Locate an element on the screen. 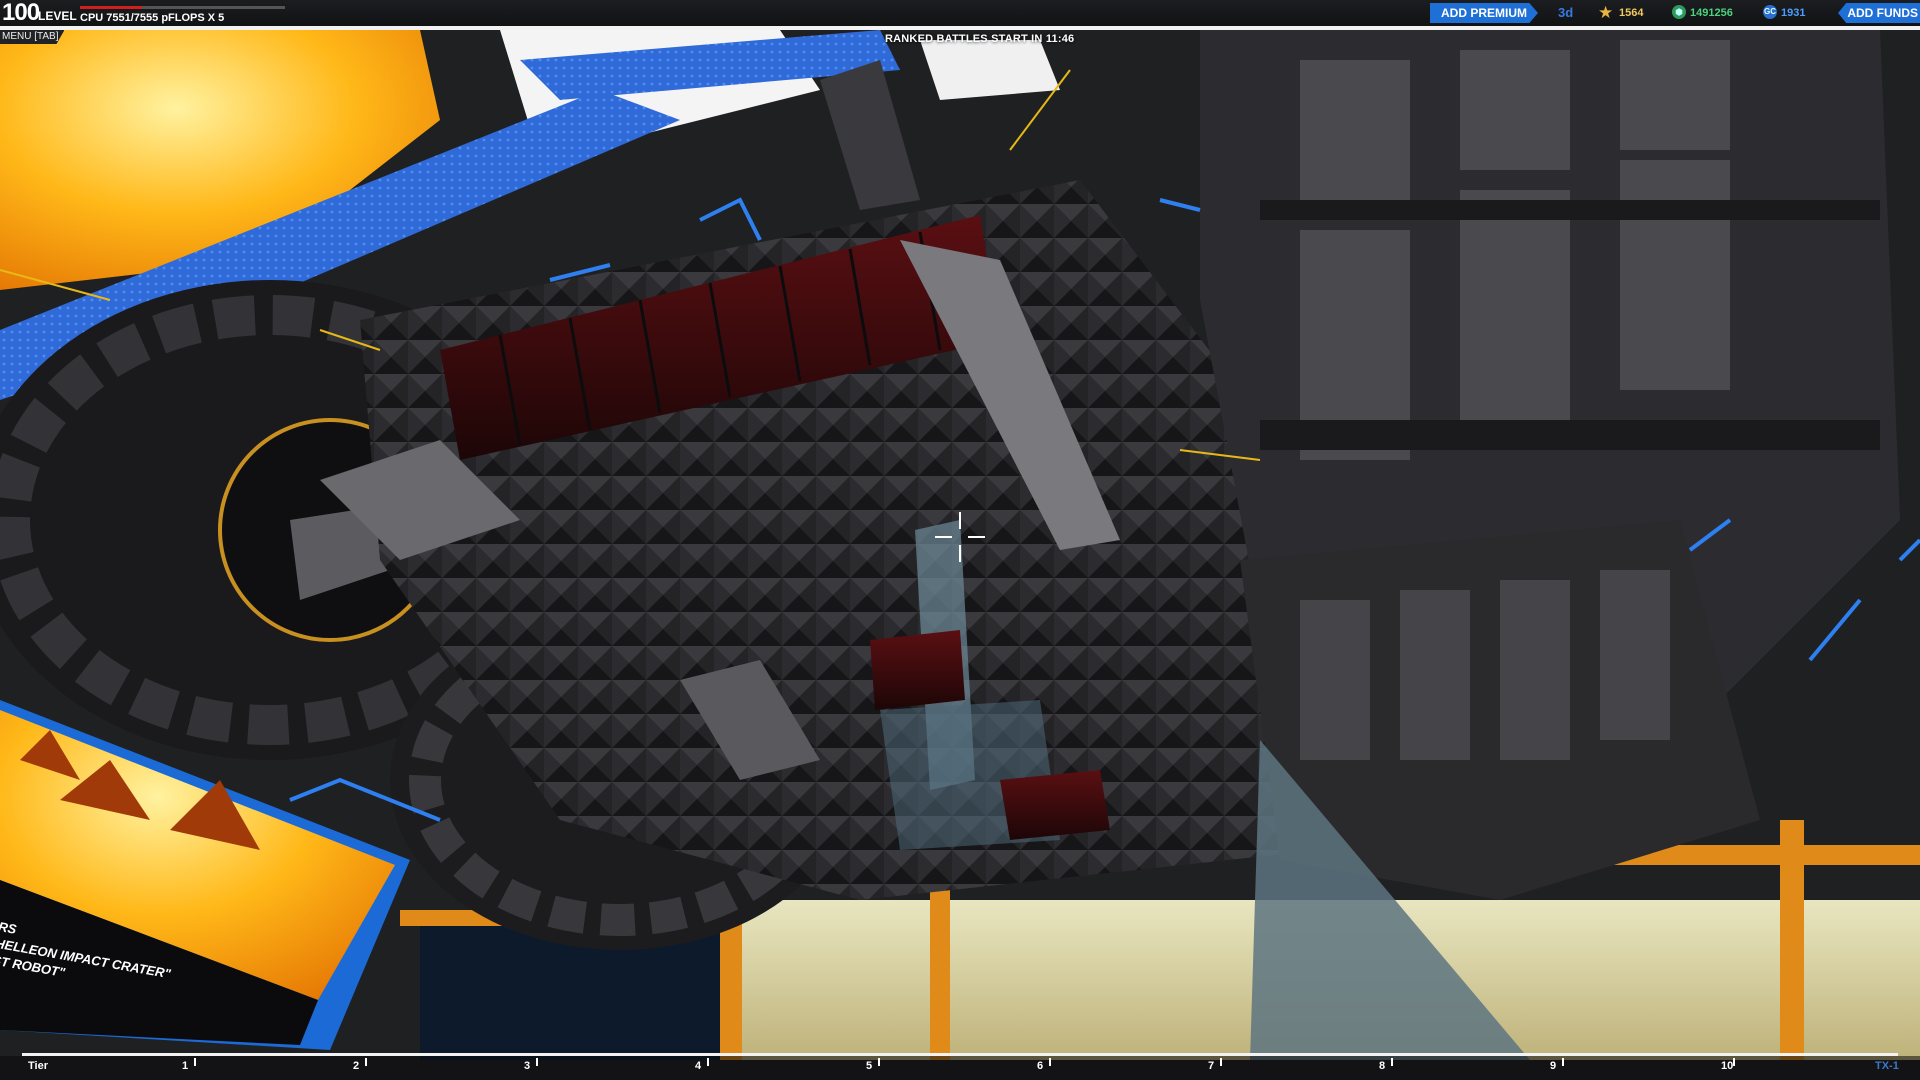 The width and height of the screenshot is (1920, 1080). tier-bar-label: Tier is located at coordinates (38, 1066).